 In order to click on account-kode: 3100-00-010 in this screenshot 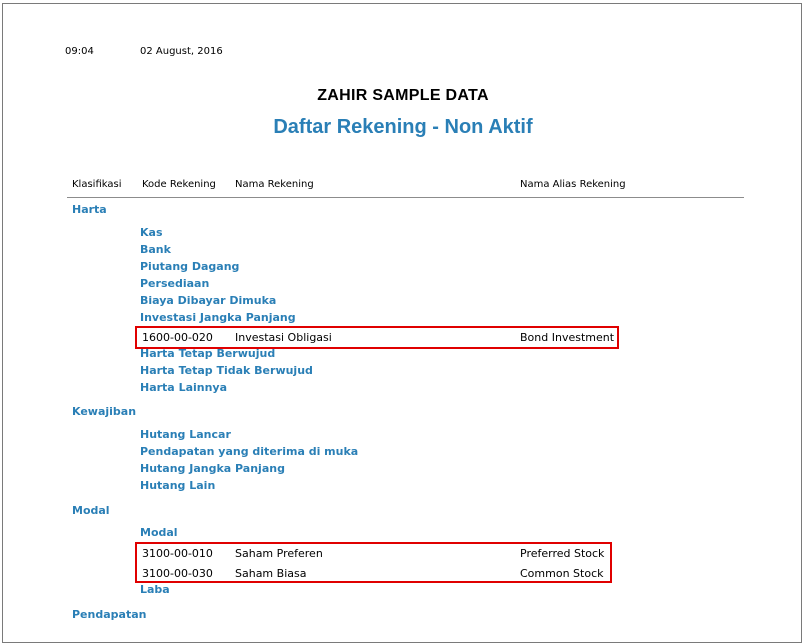, I will do `click(177, 553)`.